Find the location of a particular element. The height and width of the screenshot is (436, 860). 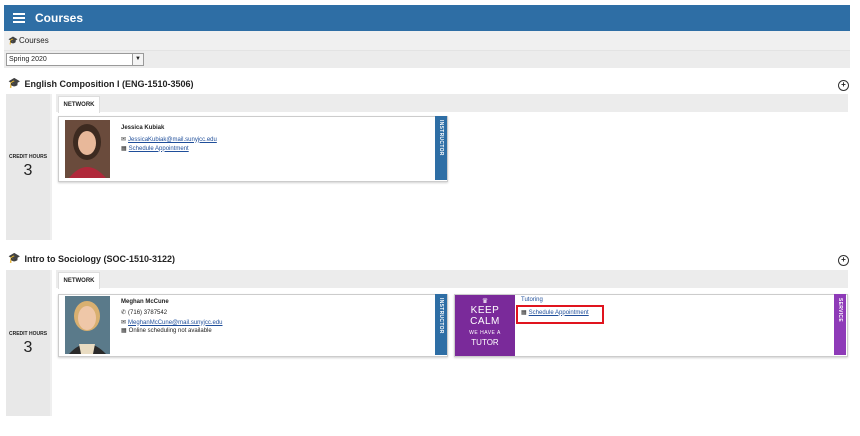

page-title: Courses is located at coordinates (59, 18).